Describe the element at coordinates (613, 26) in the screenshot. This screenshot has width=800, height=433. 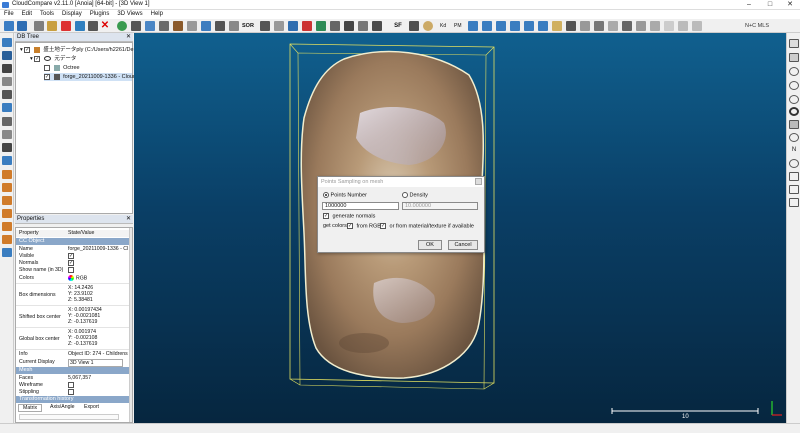
I see `pivot-icon` at that location.